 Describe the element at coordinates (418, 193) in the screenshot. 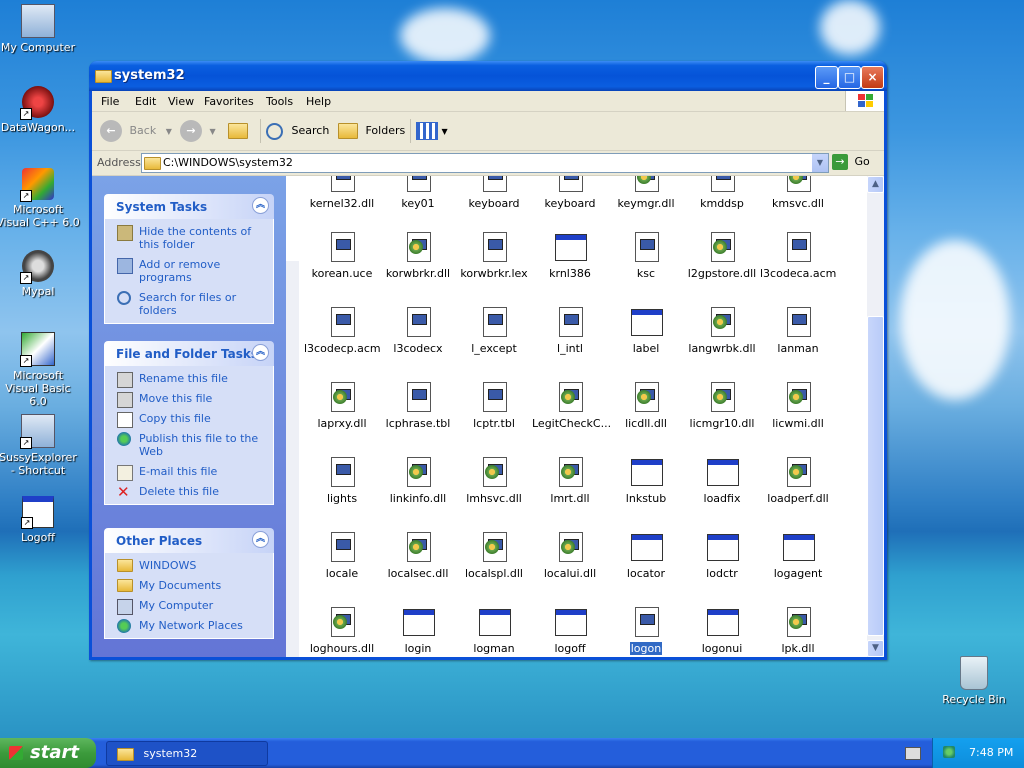

I see `file-item: key01` at that location.